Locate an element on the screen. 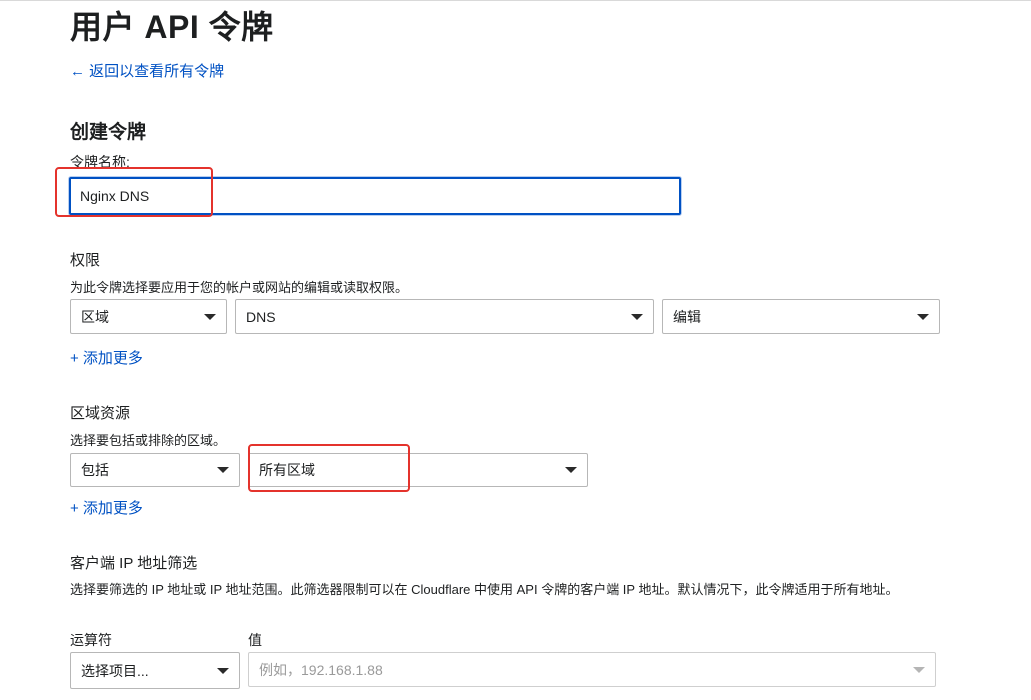  zone-select: 所有区域 is located at coordinates (418, 470).